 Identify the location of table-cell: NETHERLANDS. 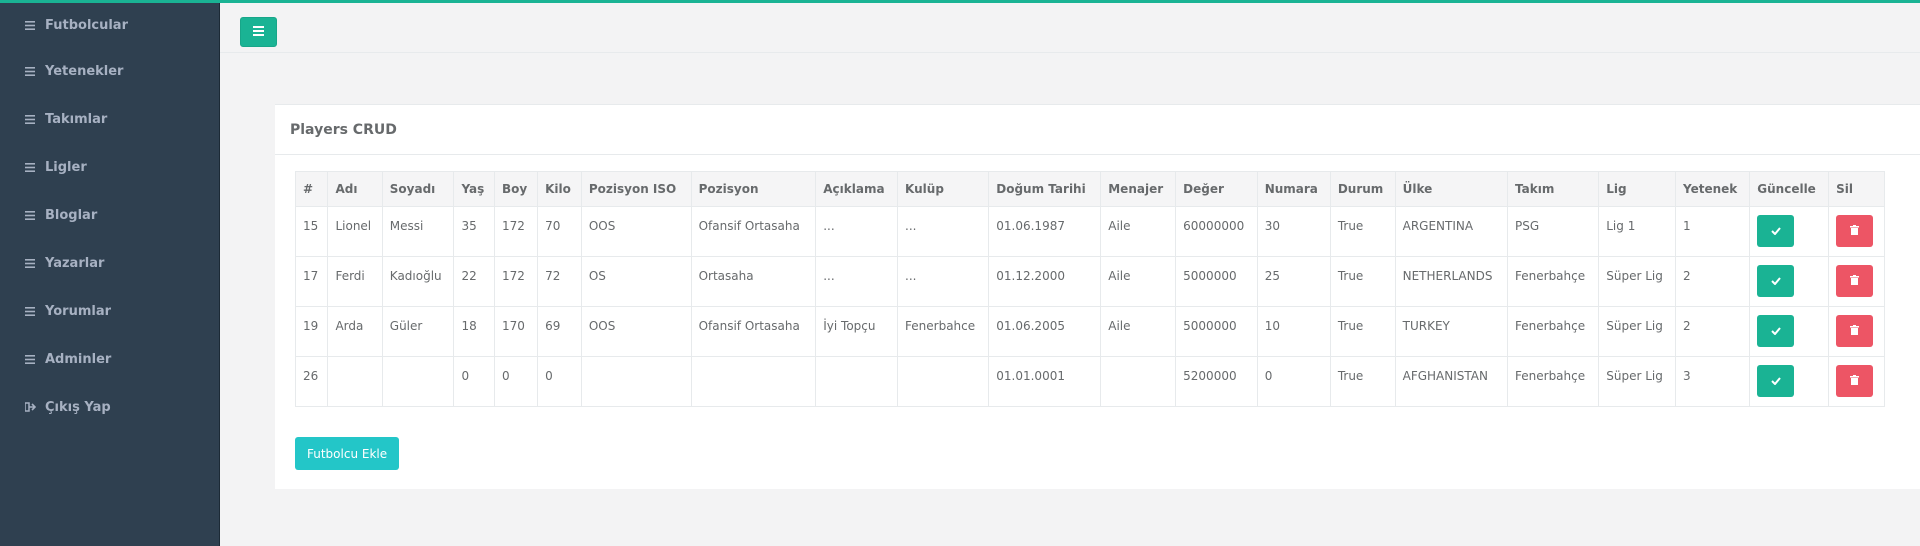
(1451, 281).